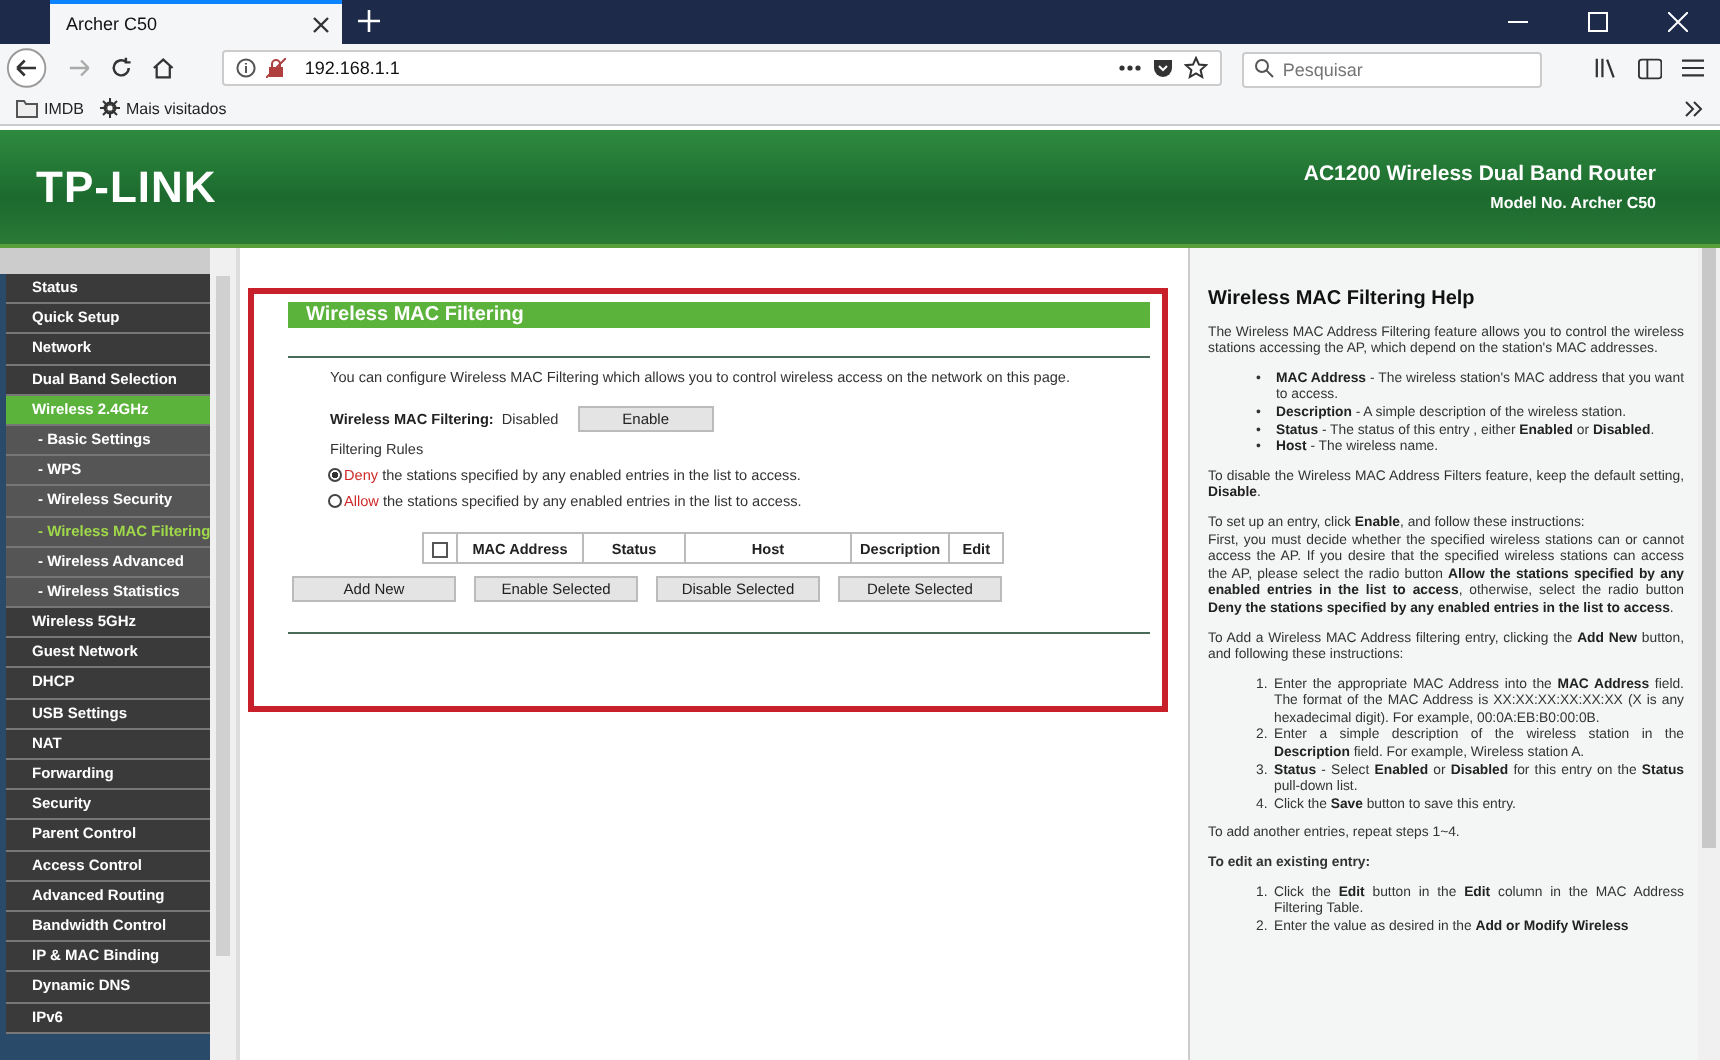  What do you see at coordinates (1342, 301) in the screenshot?
I see `help-title: Wireless MAC Filtering Help` at bounding box center [1342, 301].